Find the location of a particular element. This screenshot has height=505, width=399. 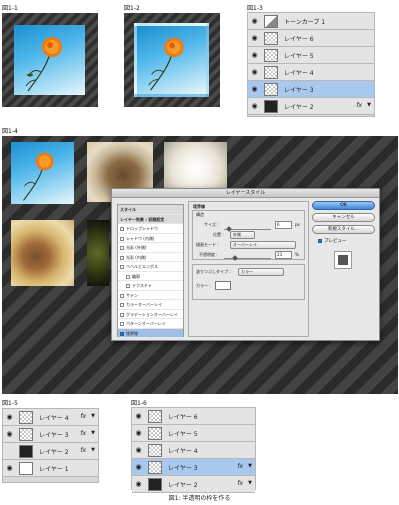

photo-flower is located at coordinates (42, 173).